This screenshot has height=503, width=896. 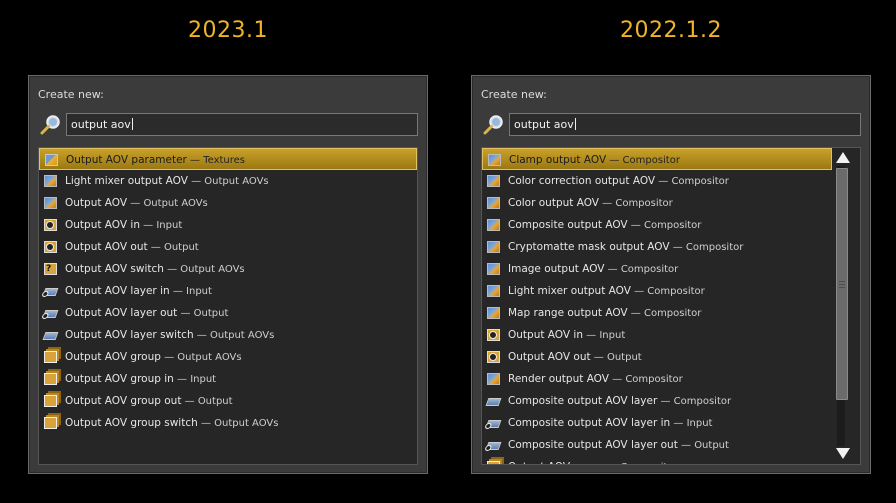 What do you see at coordinates (657, 423) in the screenshot?
I see `list-item: Composite output AOV layer in — Input` at bounding box center [657, 423].